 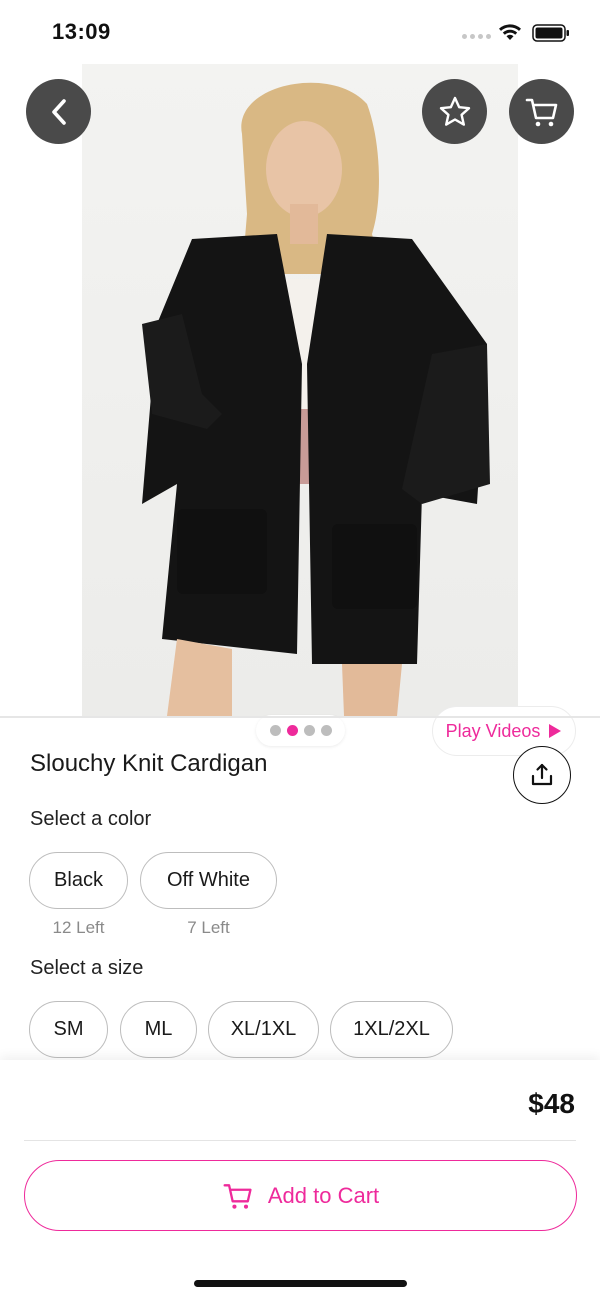 I want to click on share-button, so click(x=542, y=775).